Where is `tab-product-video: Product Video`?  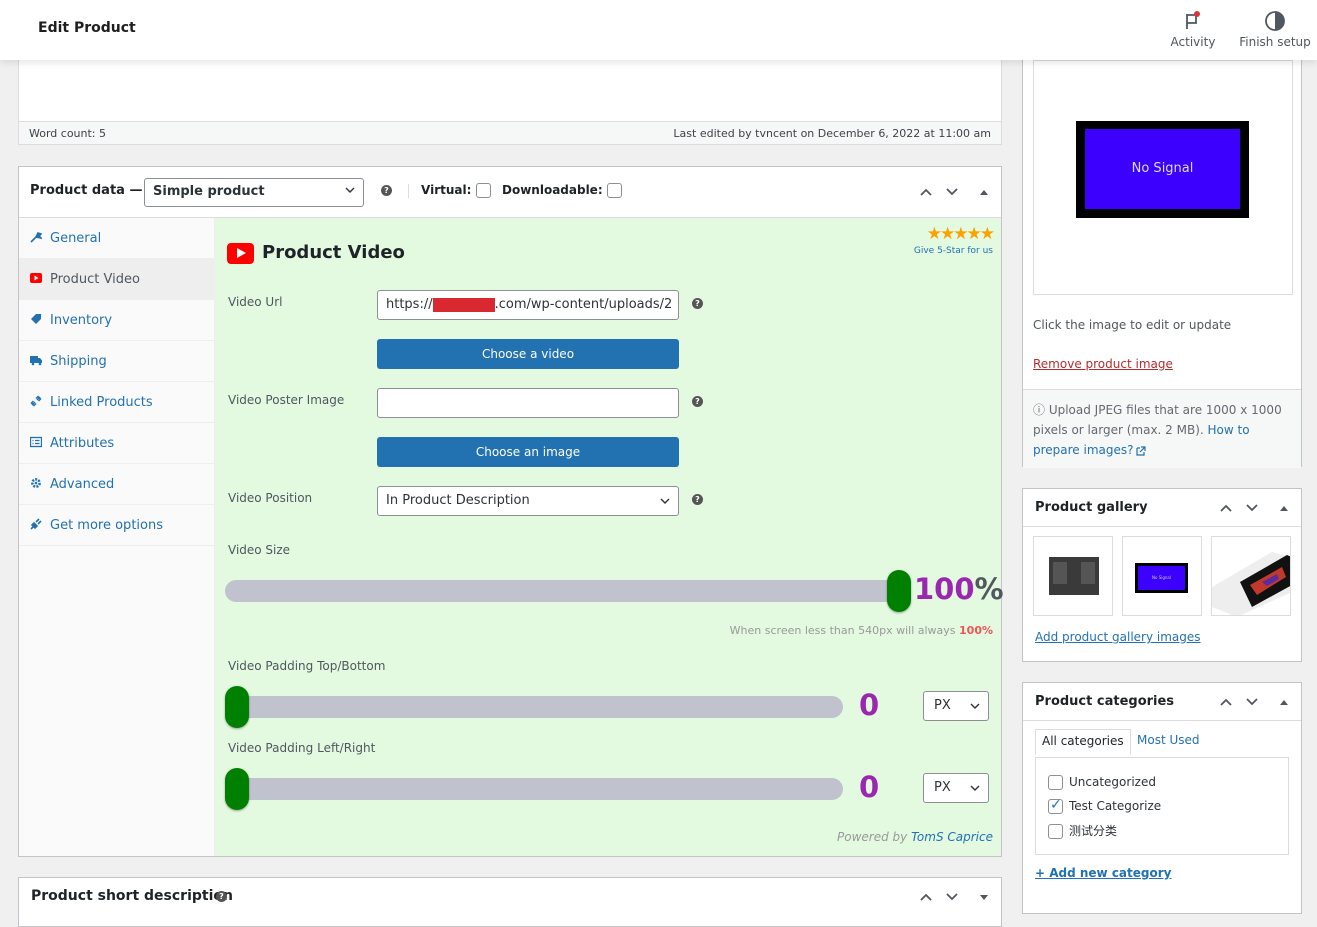 tab-product-video: Product Video is located at coordinates (116, 279).